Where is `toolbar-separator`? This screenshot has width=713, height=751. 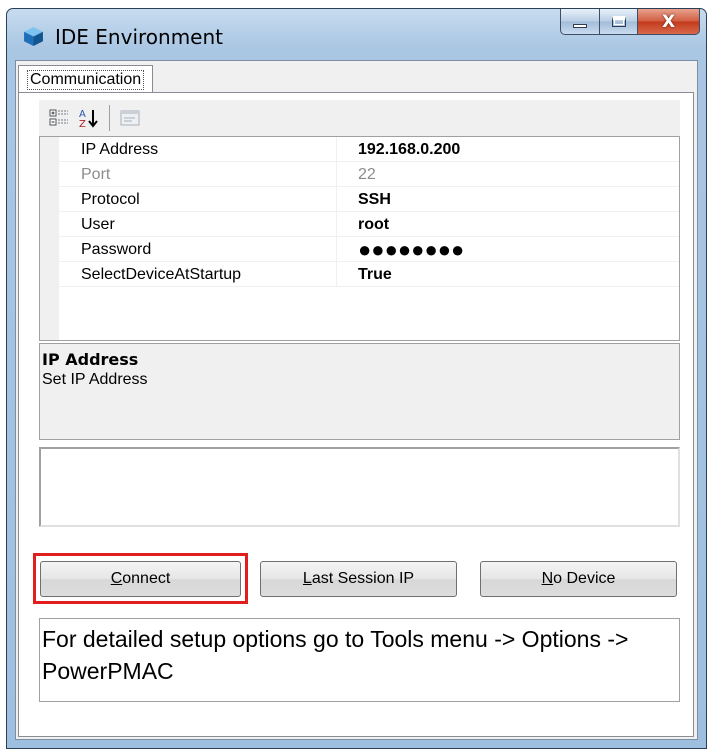
toolbar-separator is located at coordinates (109, 118).